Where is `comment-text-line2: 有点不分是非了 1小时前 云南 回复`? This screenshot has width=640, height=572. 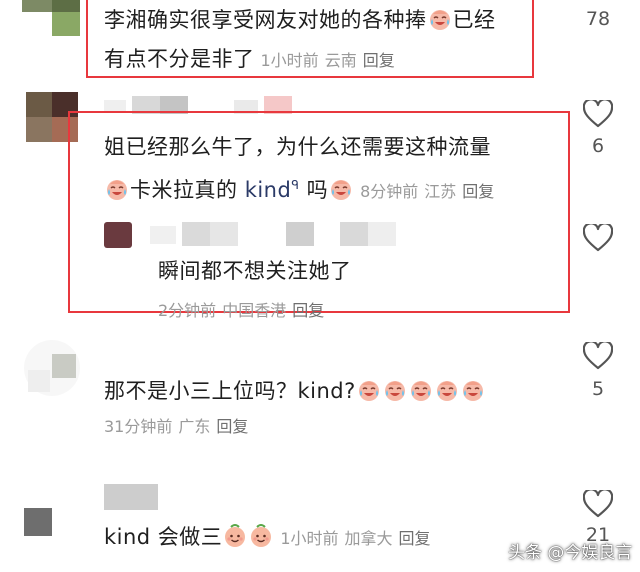
comment-text-line2: 有点不分是非了 1小时前 云南 回复 is located at coordinates (249, 59).